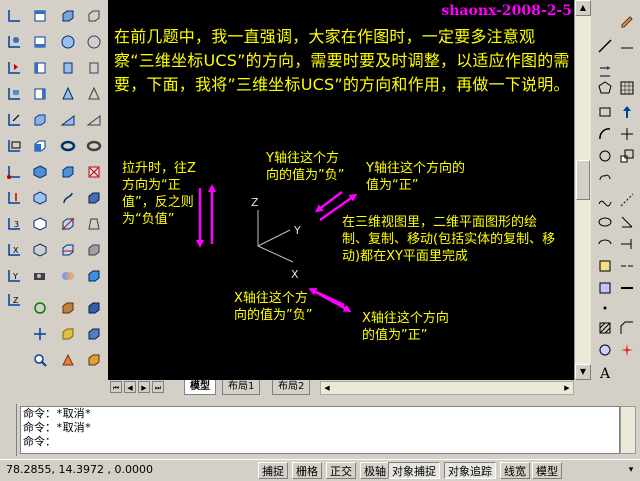  I want to click on subtract-icon, so click(94, 42).